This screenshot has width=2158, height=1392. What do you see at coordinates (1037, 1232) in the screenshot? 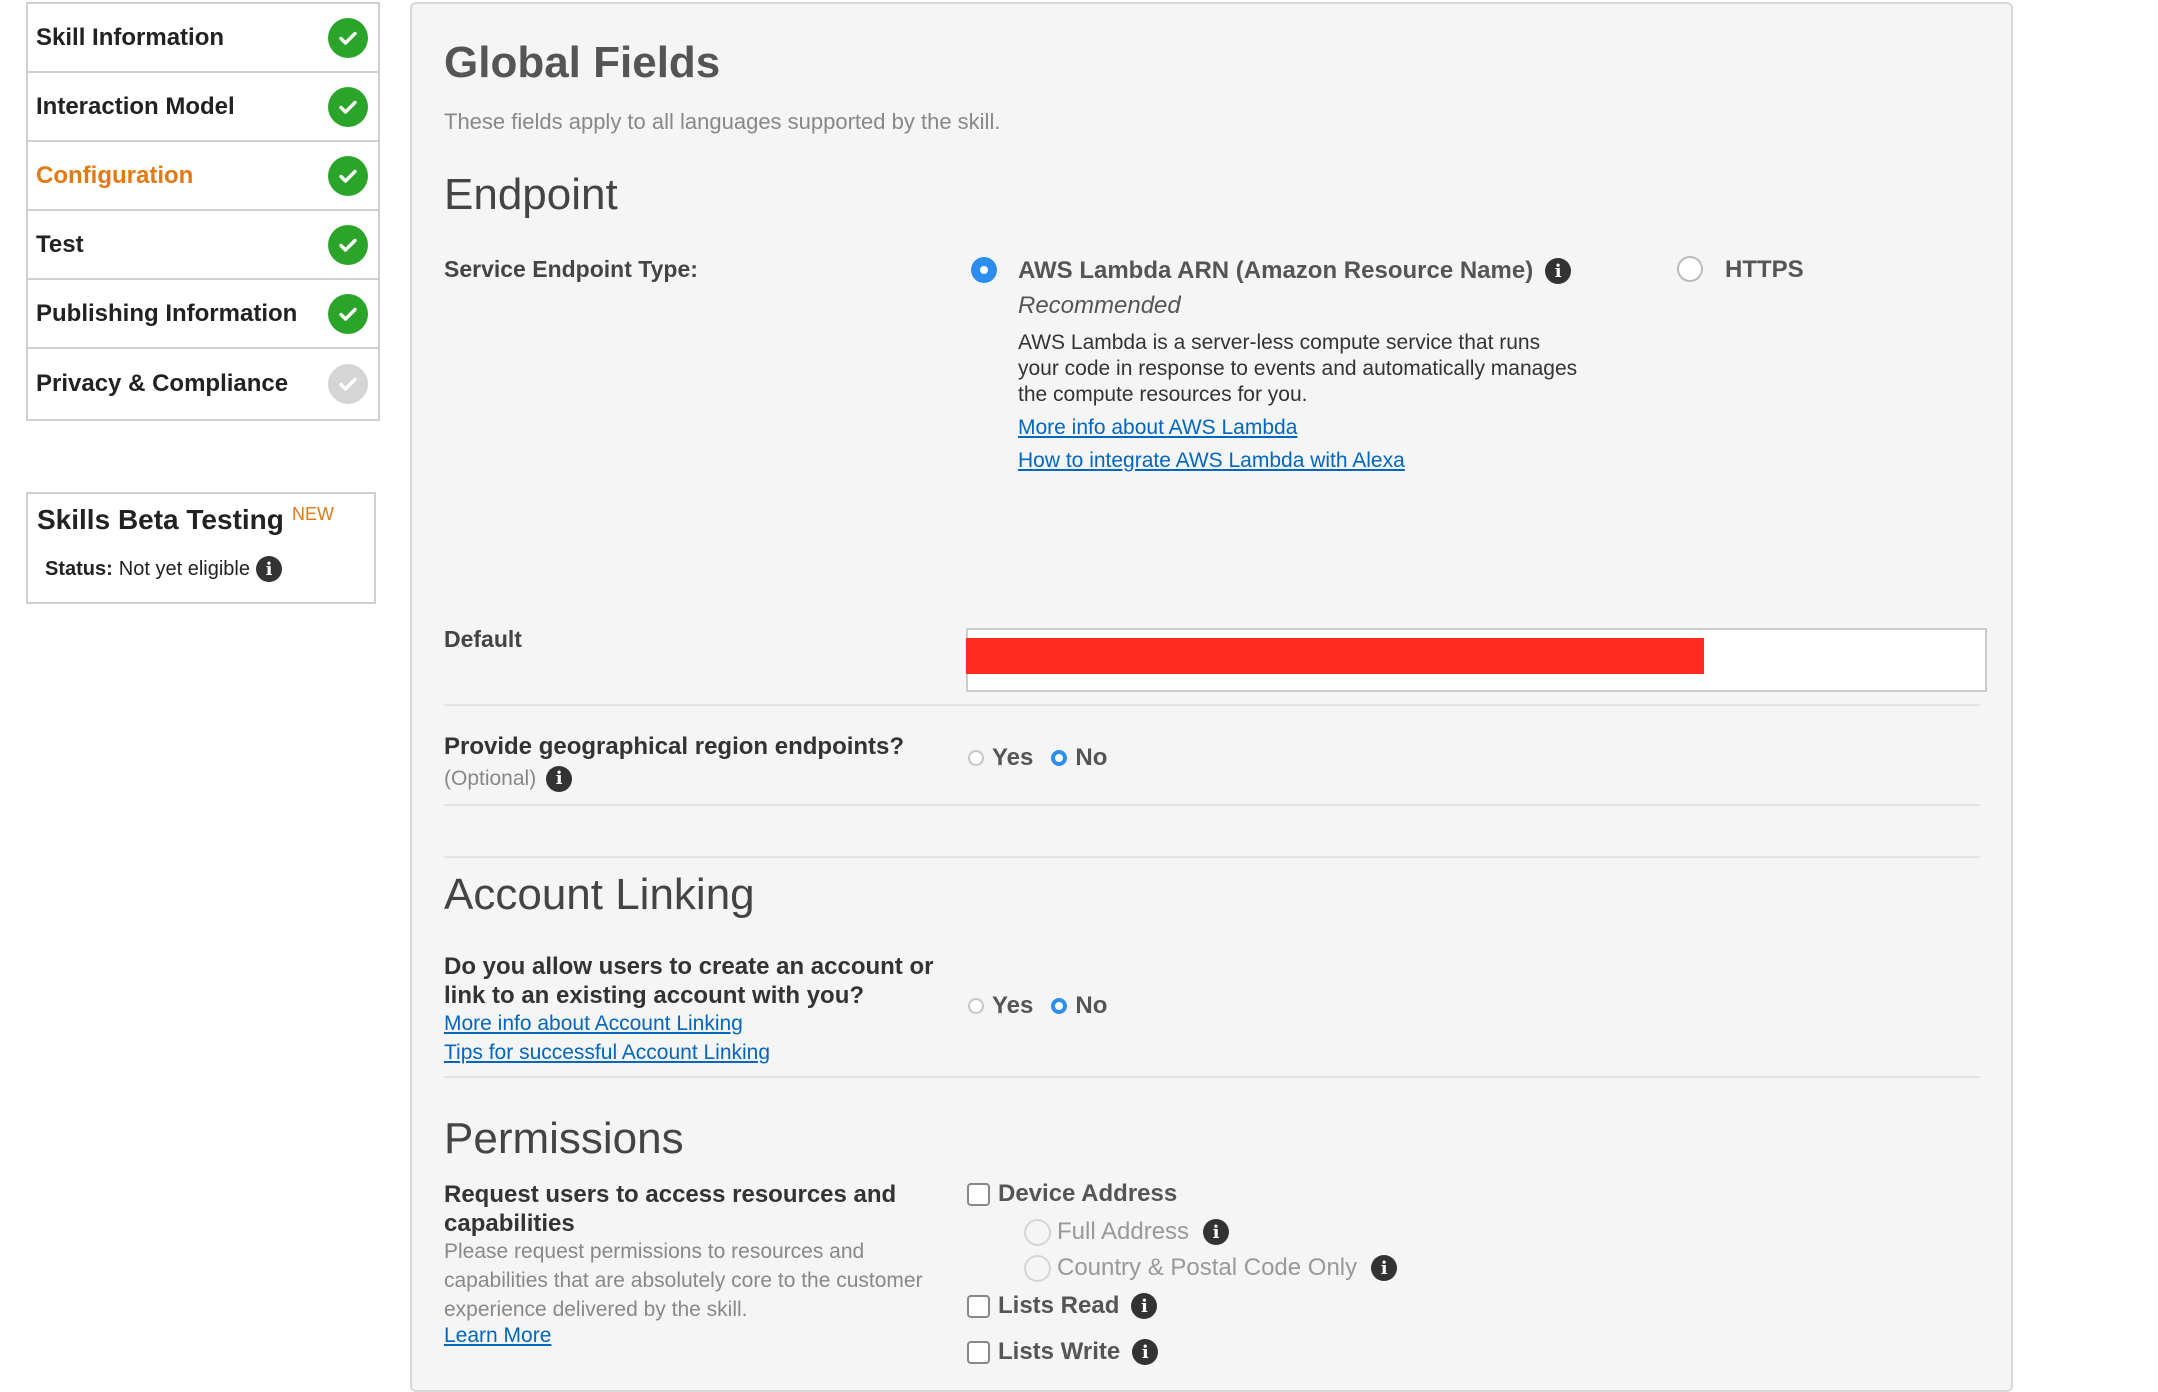
I see `full-address-radio` at bounding box center [1037, 1232].